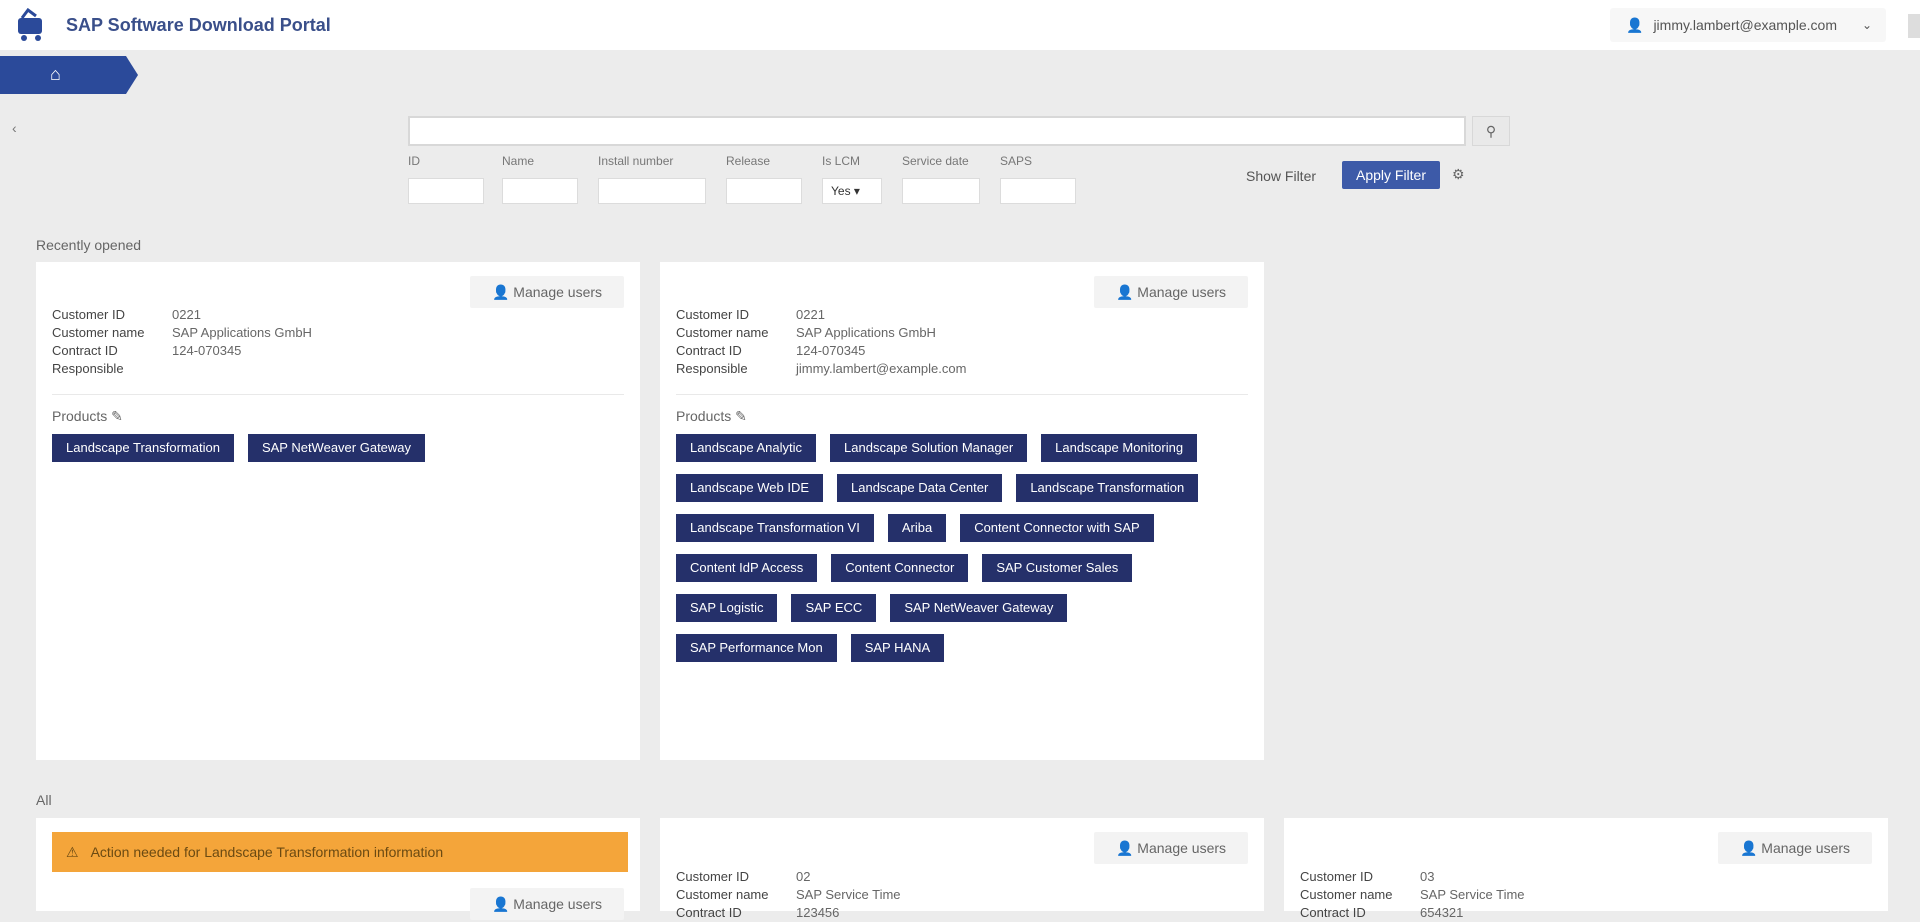 Image resolution: width=1920 pixels, height=922 pixels. I want to click on filter-id: ID, so click(446, 179).